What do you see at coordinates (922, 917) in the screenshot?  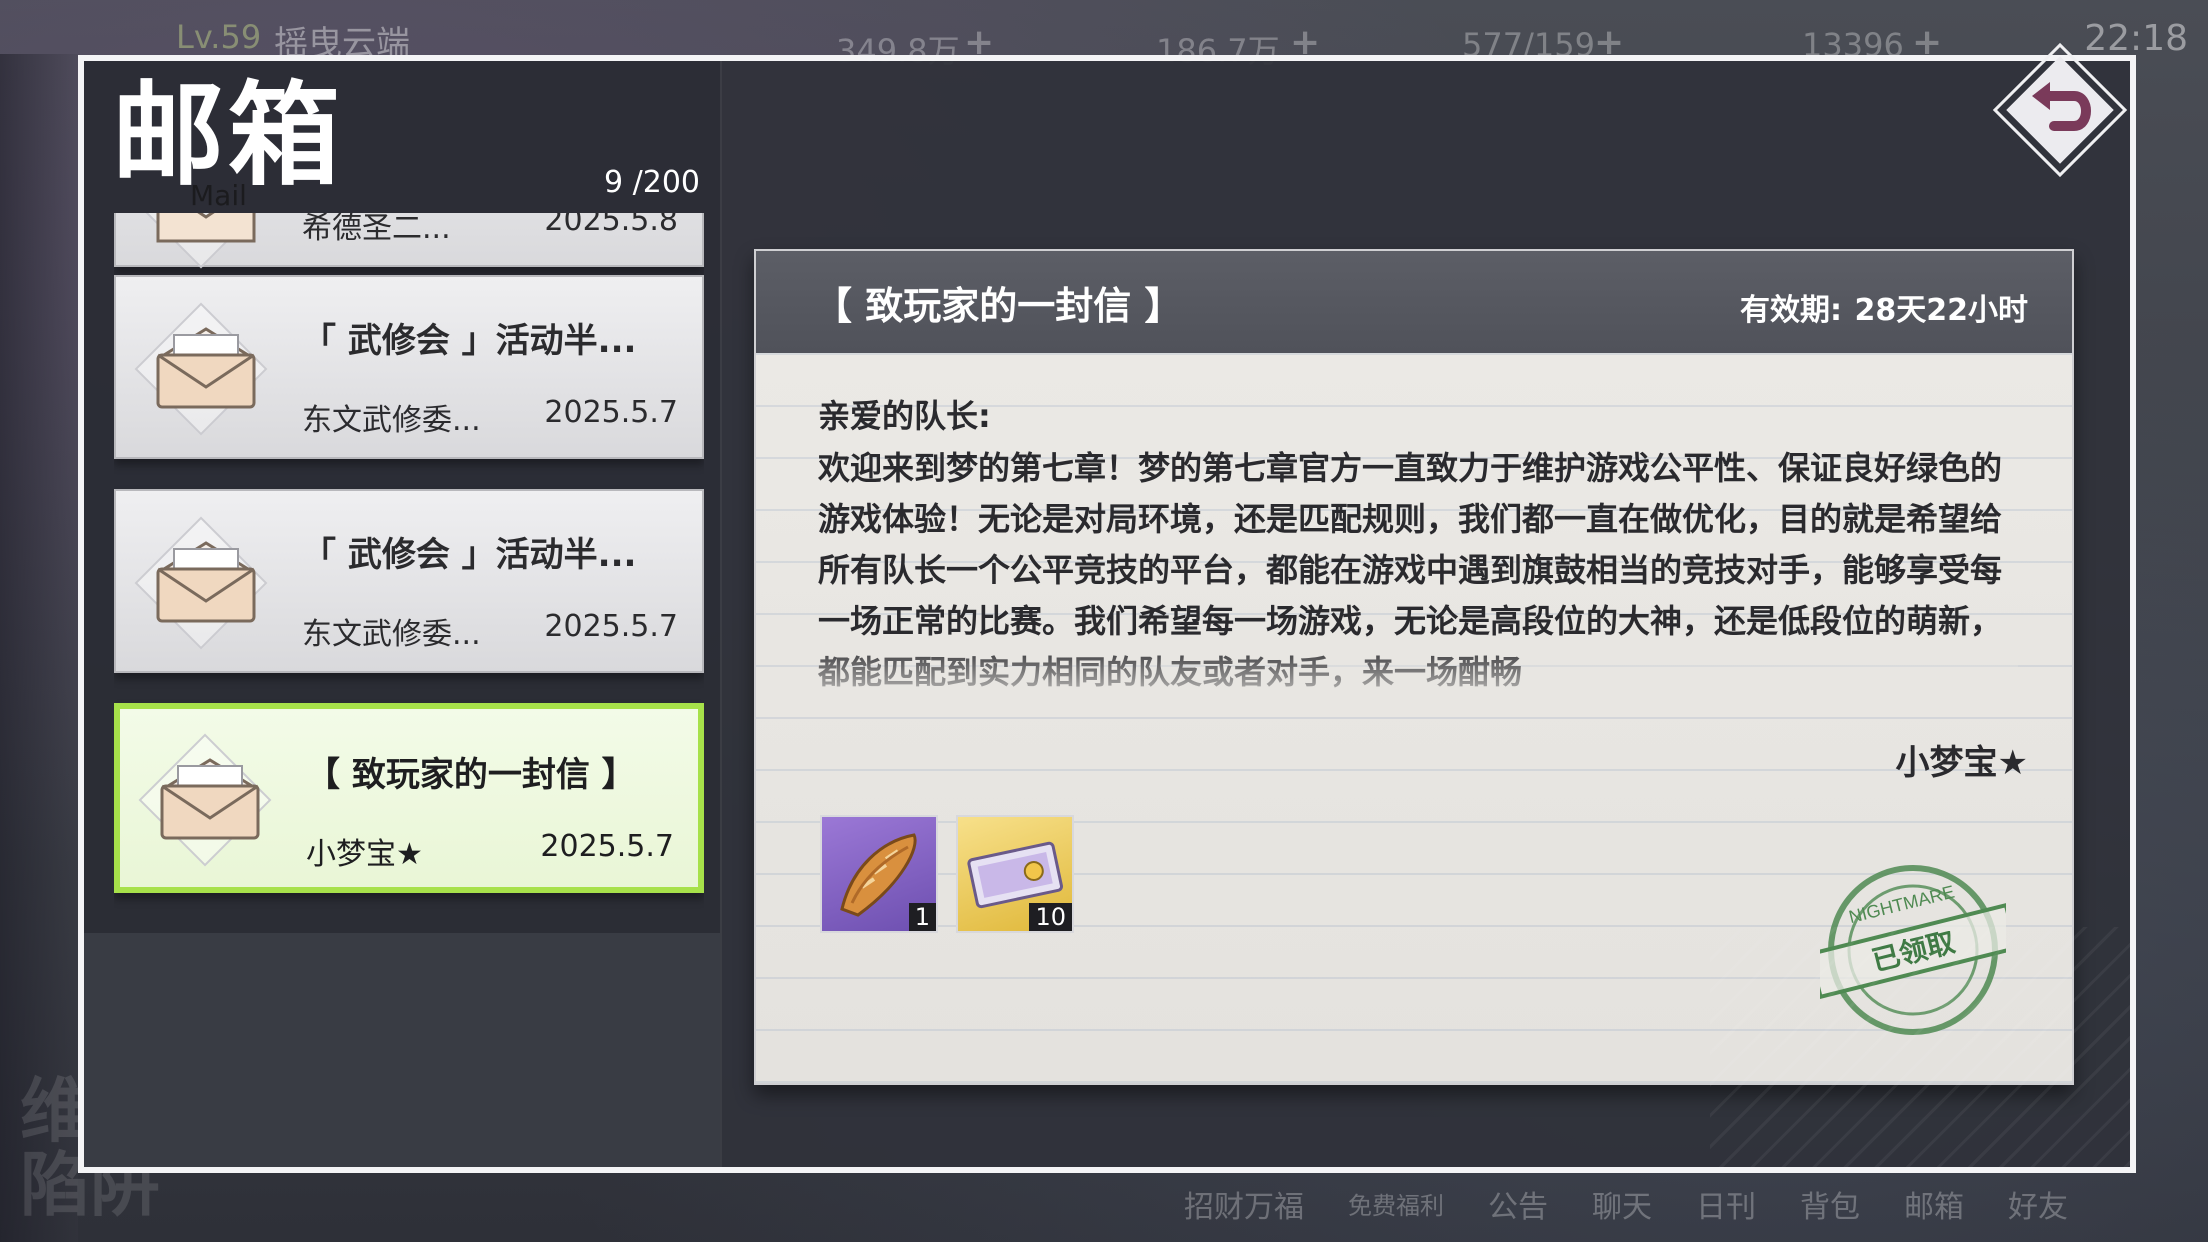 I see `reward-quantity: 1` at bounding box center [922, 917].